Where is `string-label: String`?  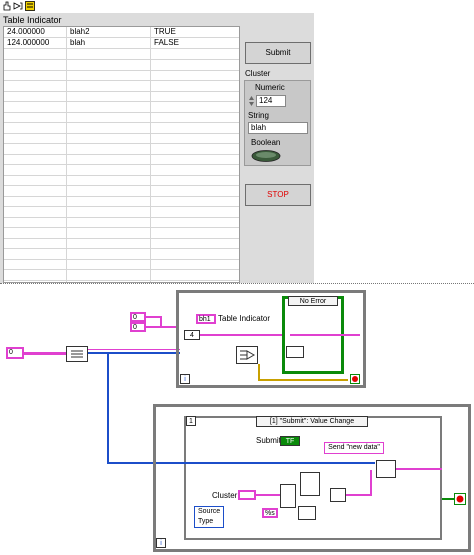
string-label: String is located at coordinates (258, 115).